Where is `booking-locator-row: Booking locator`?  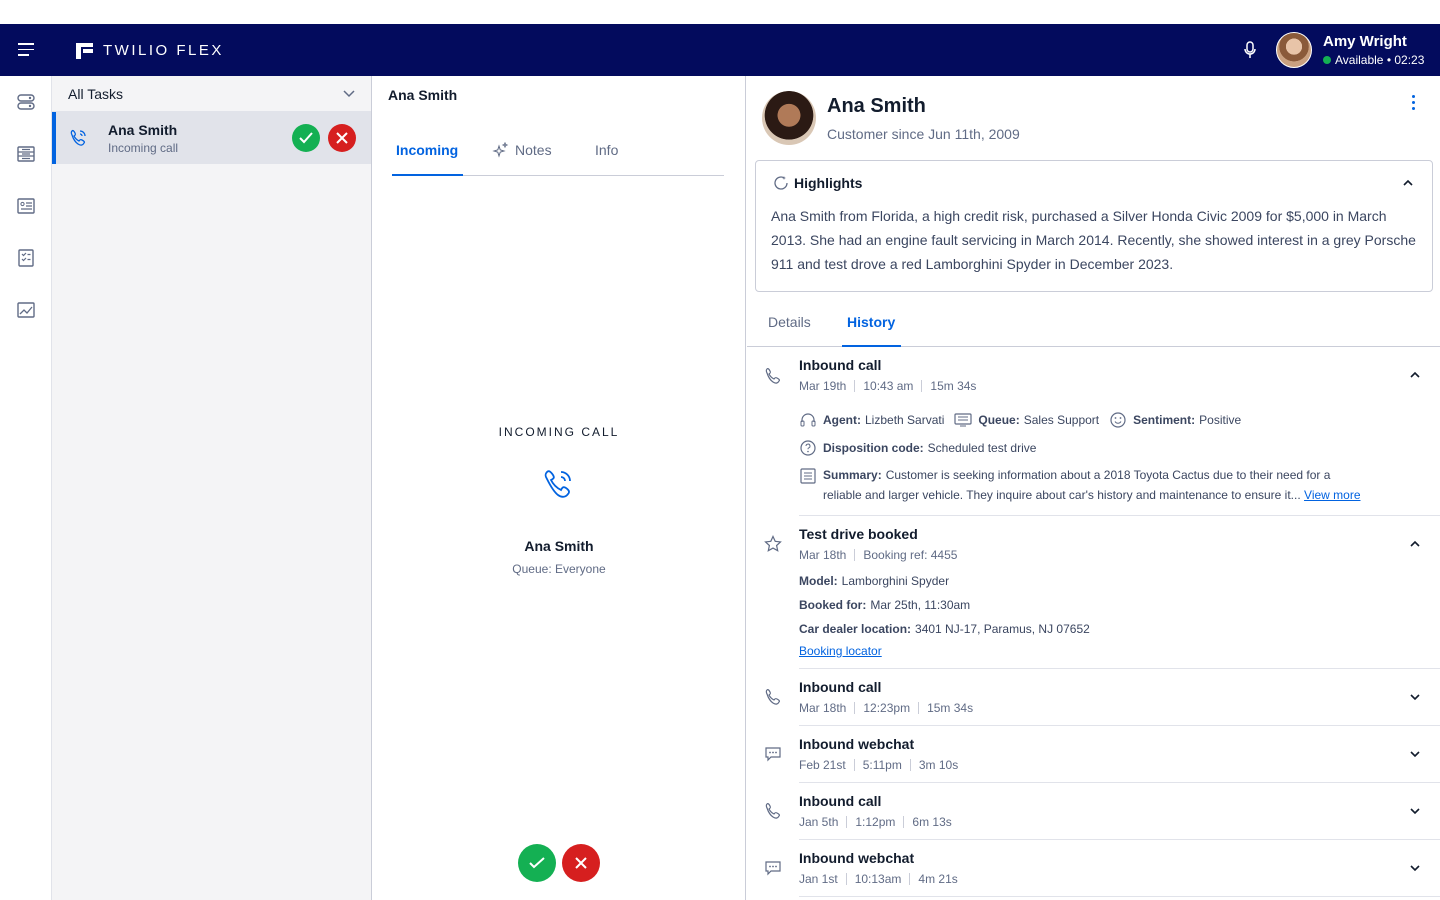 booking-locator-row: Booking locator is located at coordinates (840, 651).